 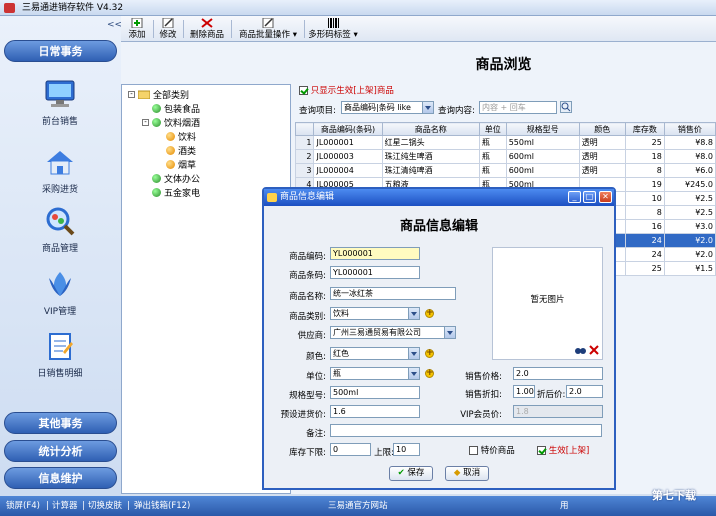 I want to click on sidebar-item-product-management: 商品管理, so click(x=60, y=229).